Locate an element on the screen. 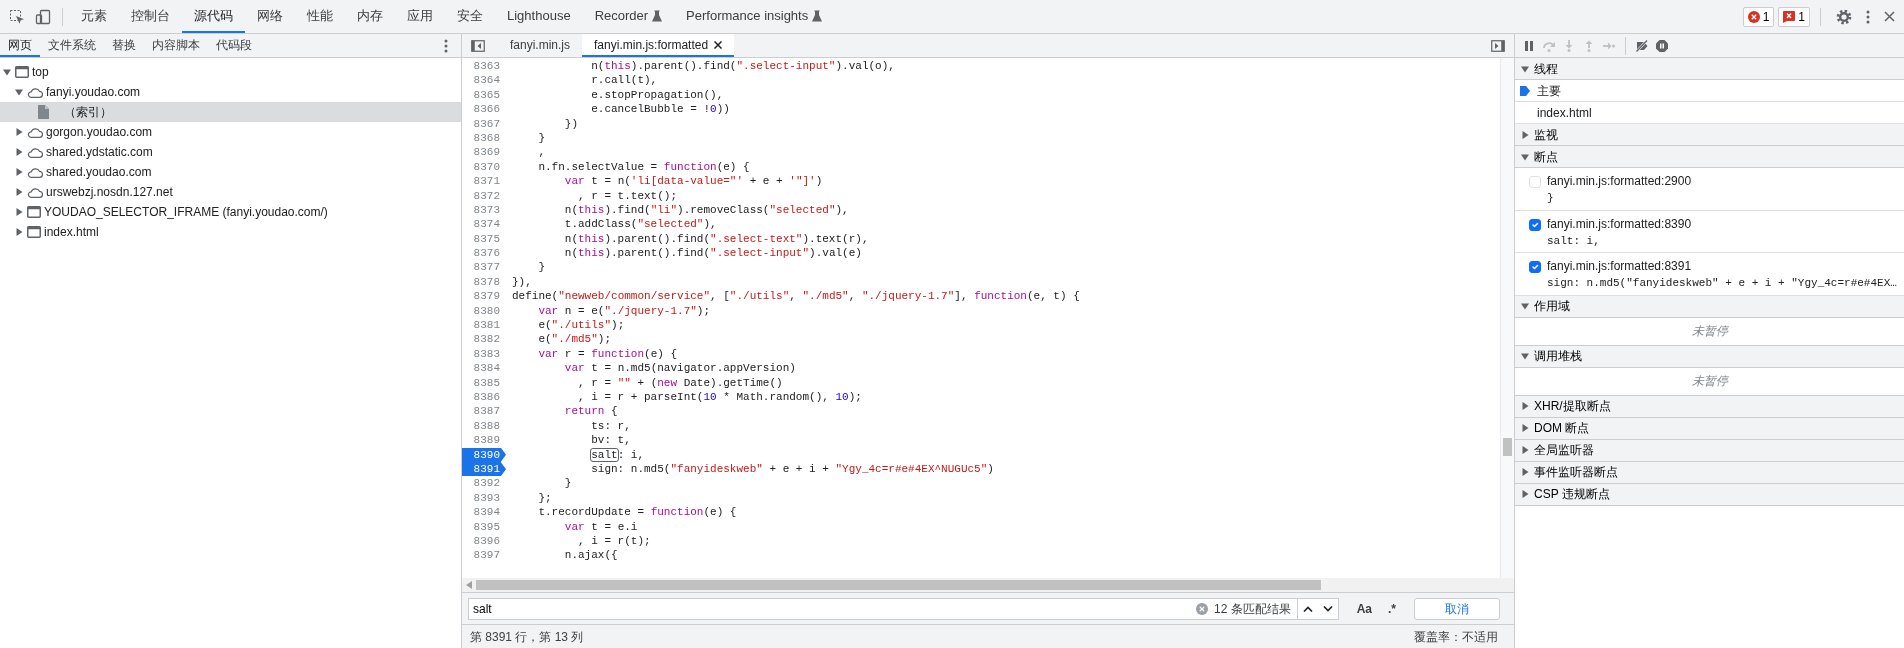 The height and width of the screenshot is (648, 1904). match-case-toggle: Aa is located at coordinates (1364, 608).